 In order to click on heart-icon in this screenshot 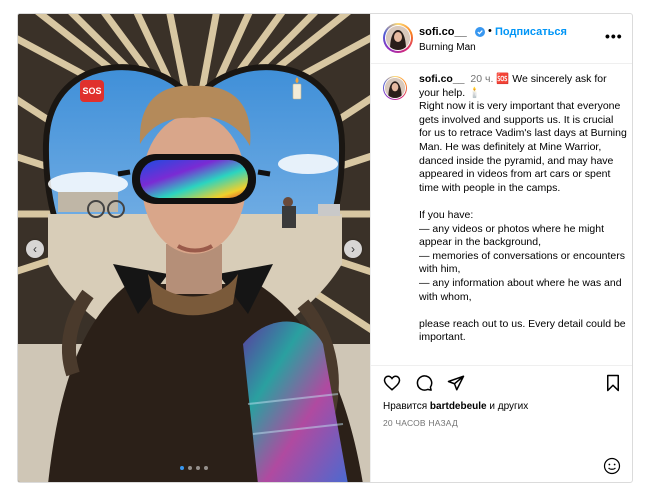, I will do `click(392, 383)`.